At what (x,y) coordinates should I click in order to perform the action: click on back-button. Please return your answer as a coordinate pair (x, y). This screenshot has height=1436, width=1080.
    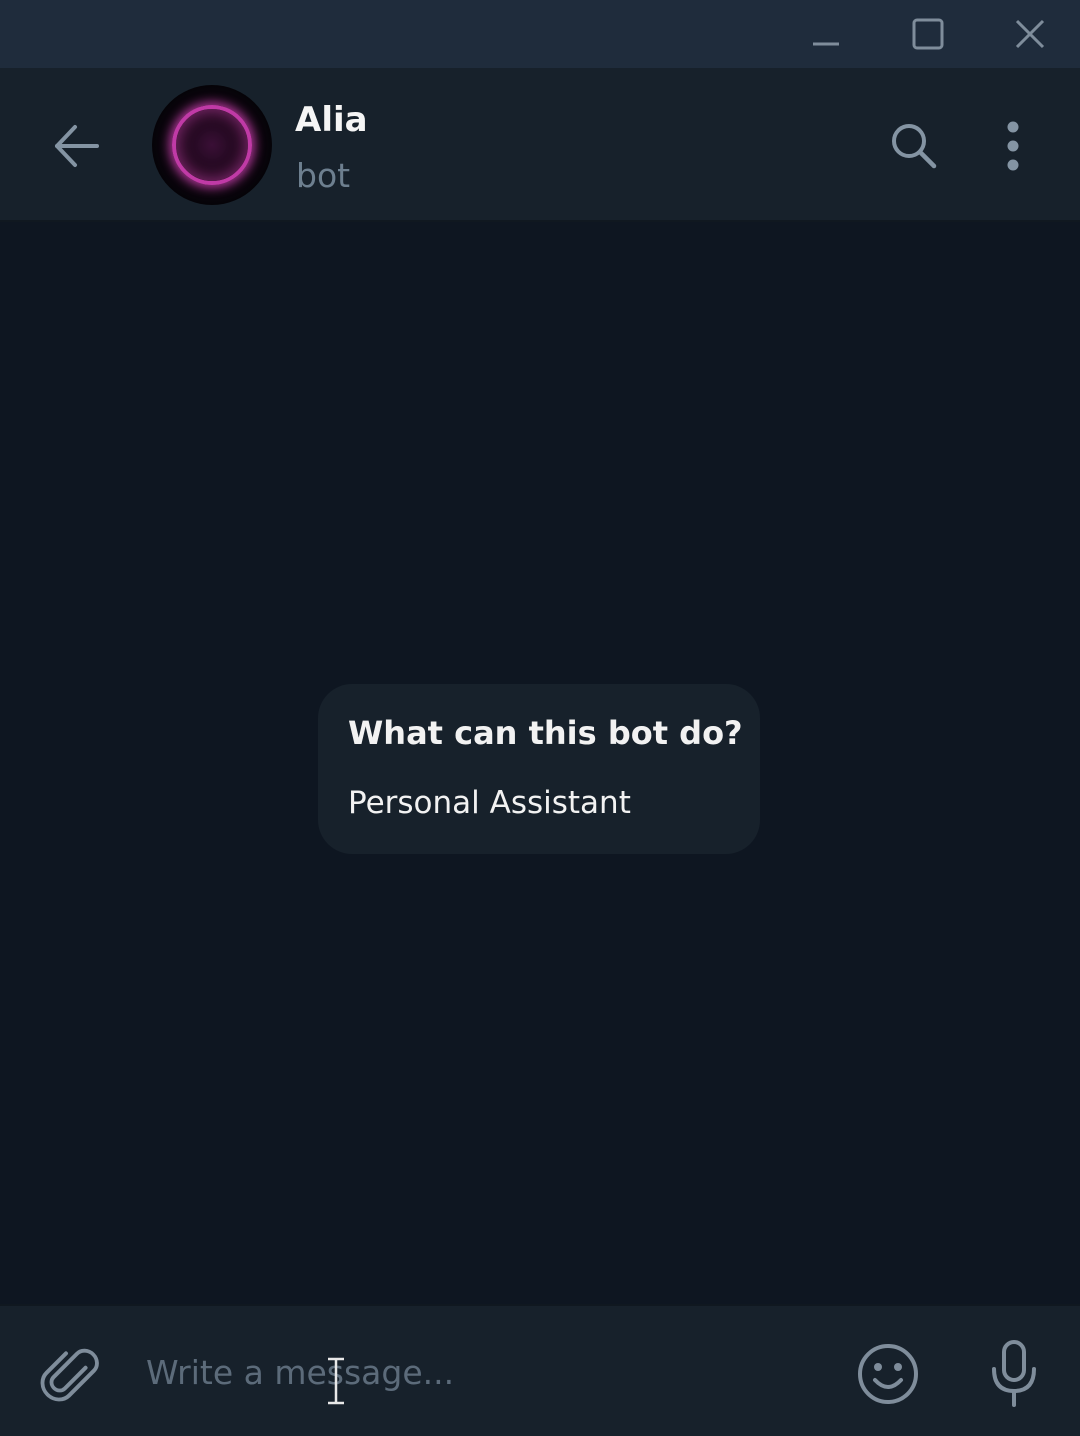
    Looking at the image, I should click on (76, 146).